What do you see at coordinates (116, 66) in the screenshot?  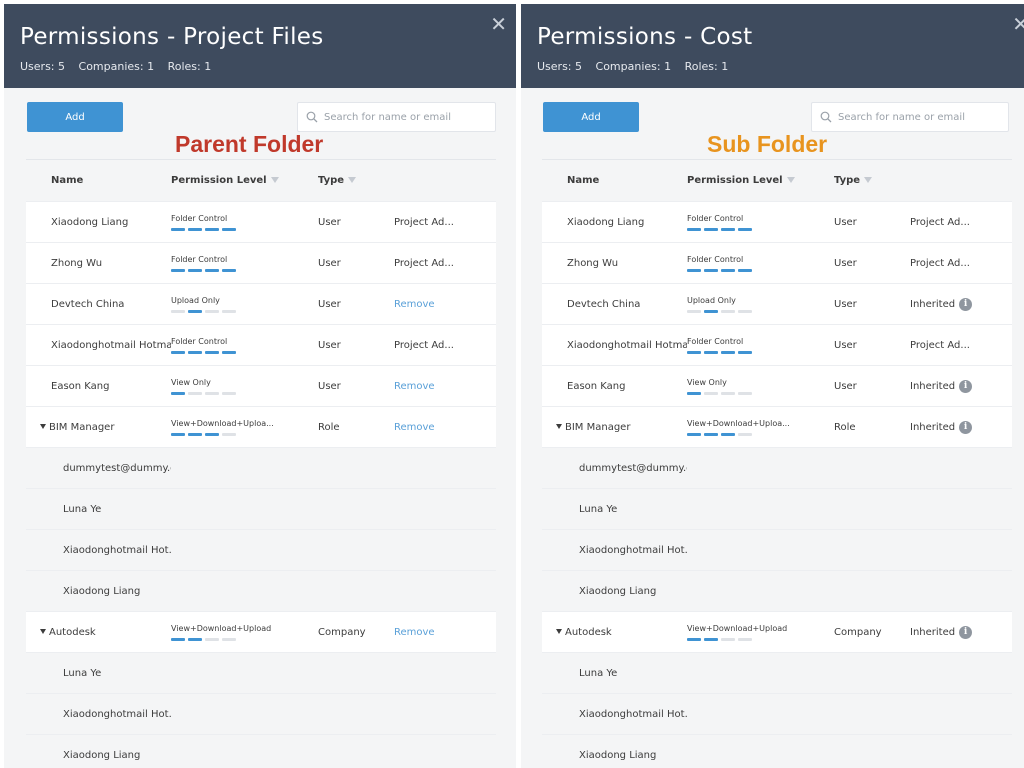 I see `companies-count: Companies: 1` at bounding box center [116, 66].